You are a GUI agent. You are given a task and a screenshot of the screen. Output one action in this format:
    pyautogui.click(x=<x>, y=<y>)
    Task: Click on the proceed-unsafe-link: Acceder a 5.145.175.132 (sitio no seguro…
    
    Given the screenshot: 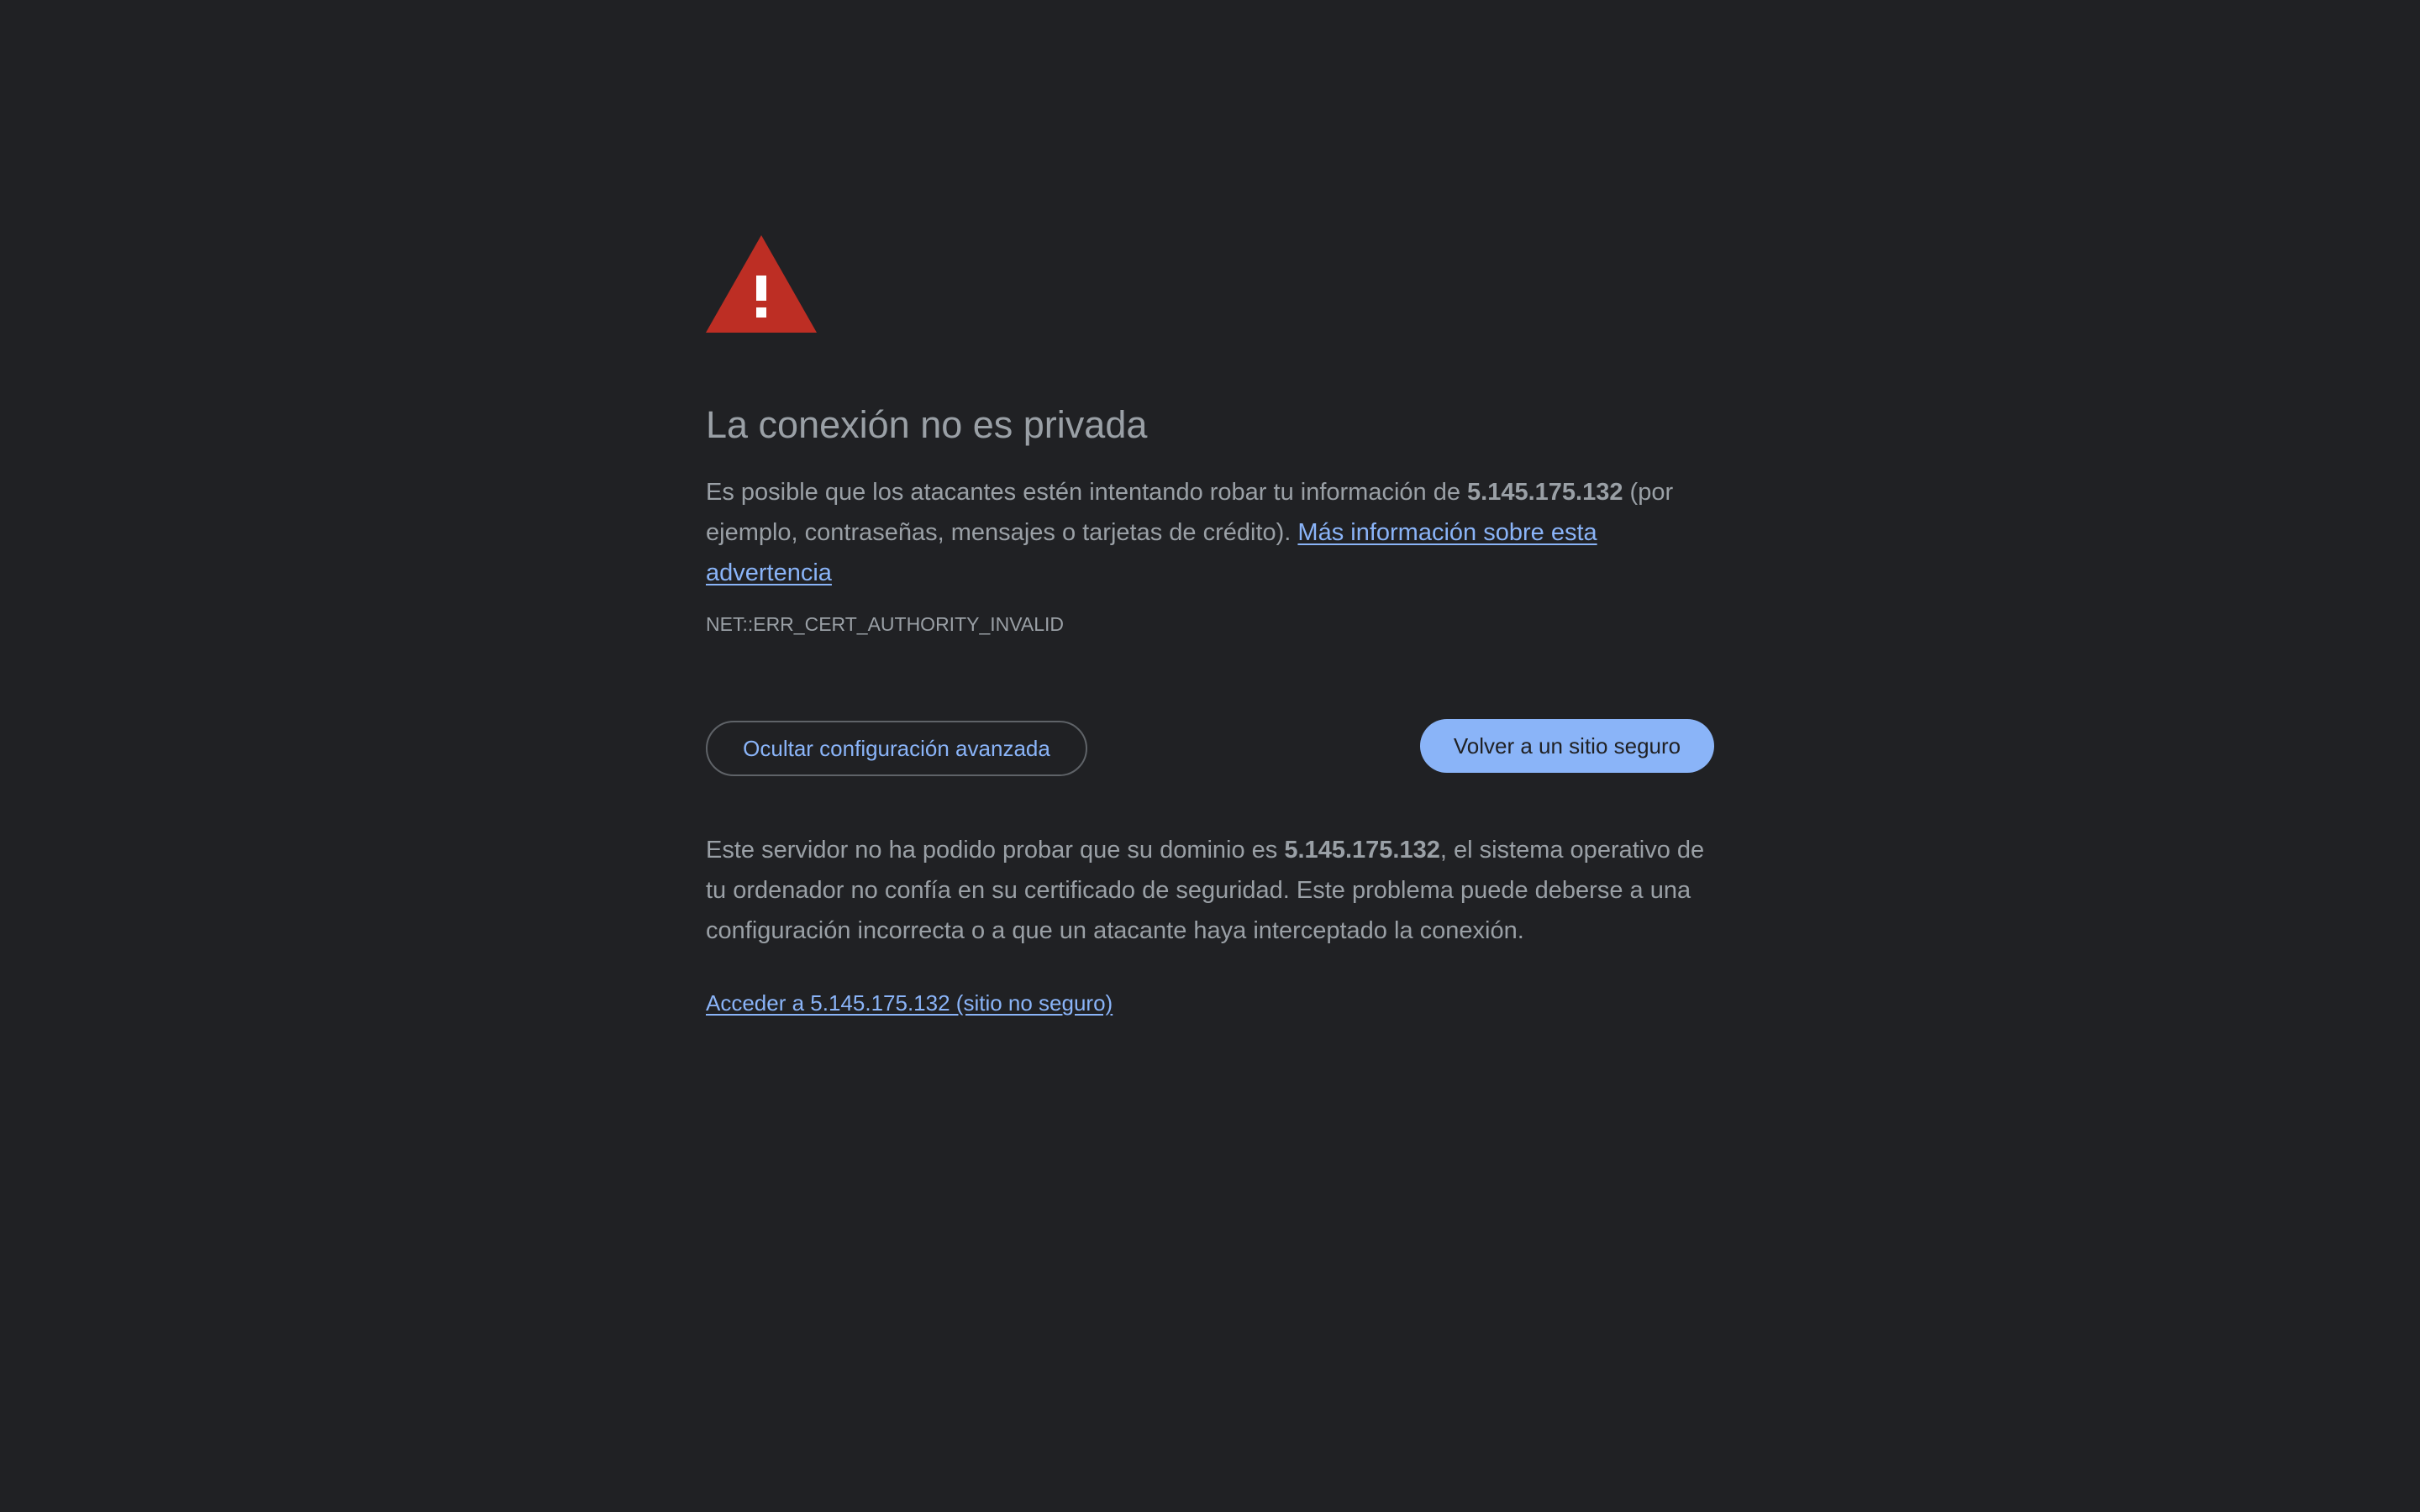 What is the action you would take?
    pyautogui.click(x=909, y=1003)
    